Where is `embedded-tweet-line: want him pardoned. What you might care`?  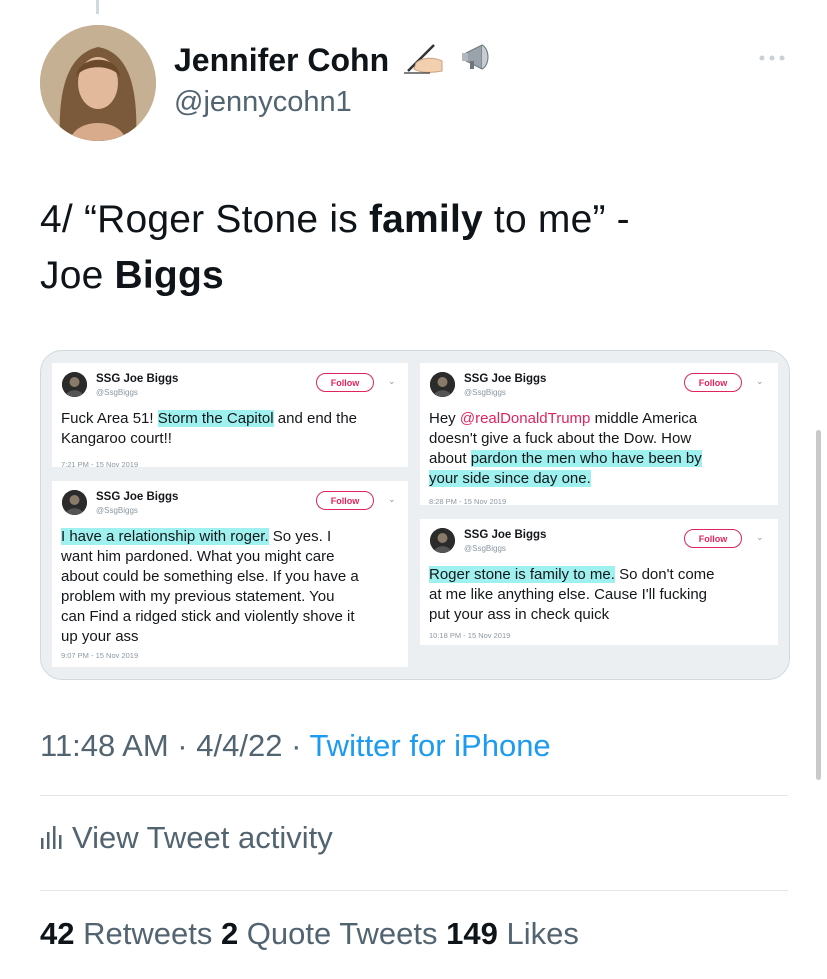
embedded-tweet-line: want him pardoned. What you might care is located at coordinates (210, 557).